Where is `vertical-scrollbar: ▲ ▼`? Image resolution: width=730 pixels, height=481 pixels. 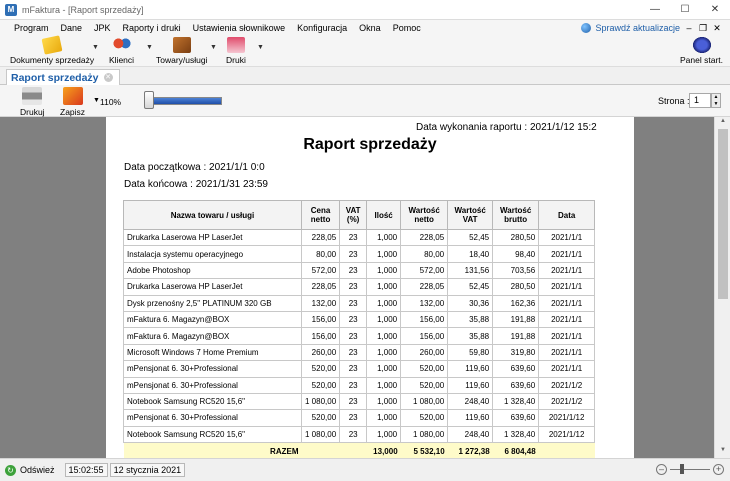 vertical-scrollbar: ▲ ▼ is located at coordinates (722, 287).